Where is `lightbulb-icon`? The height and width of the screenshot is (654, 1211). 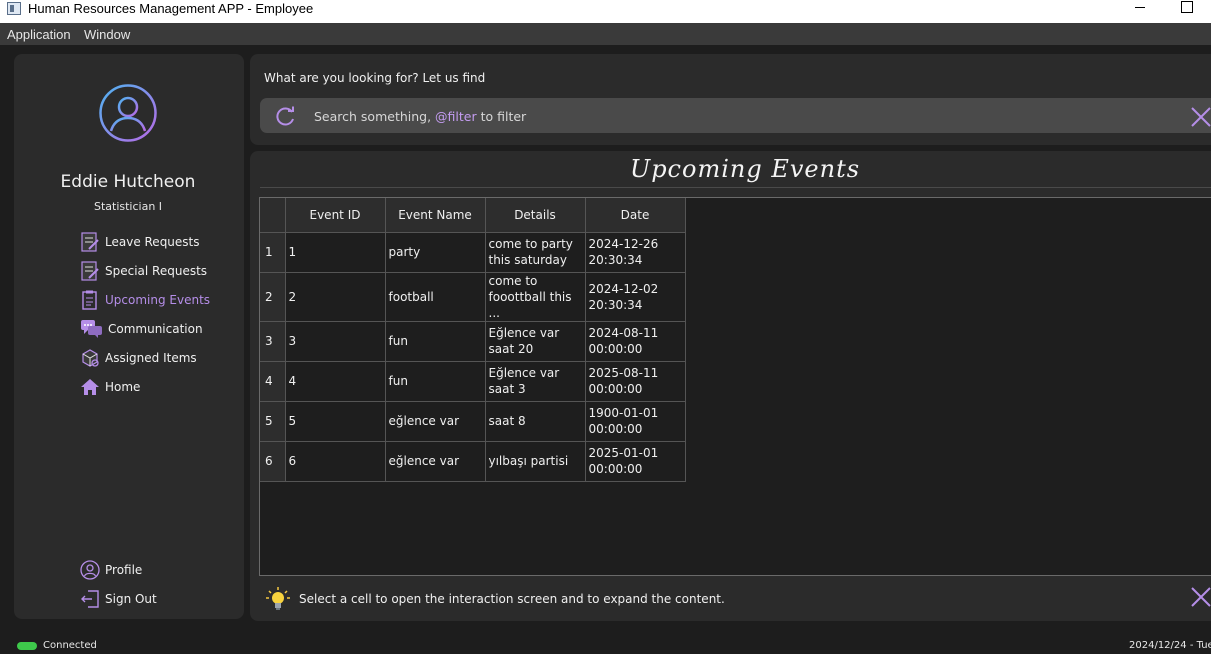 lightbulb-icon is located at coordinates (278, 598).